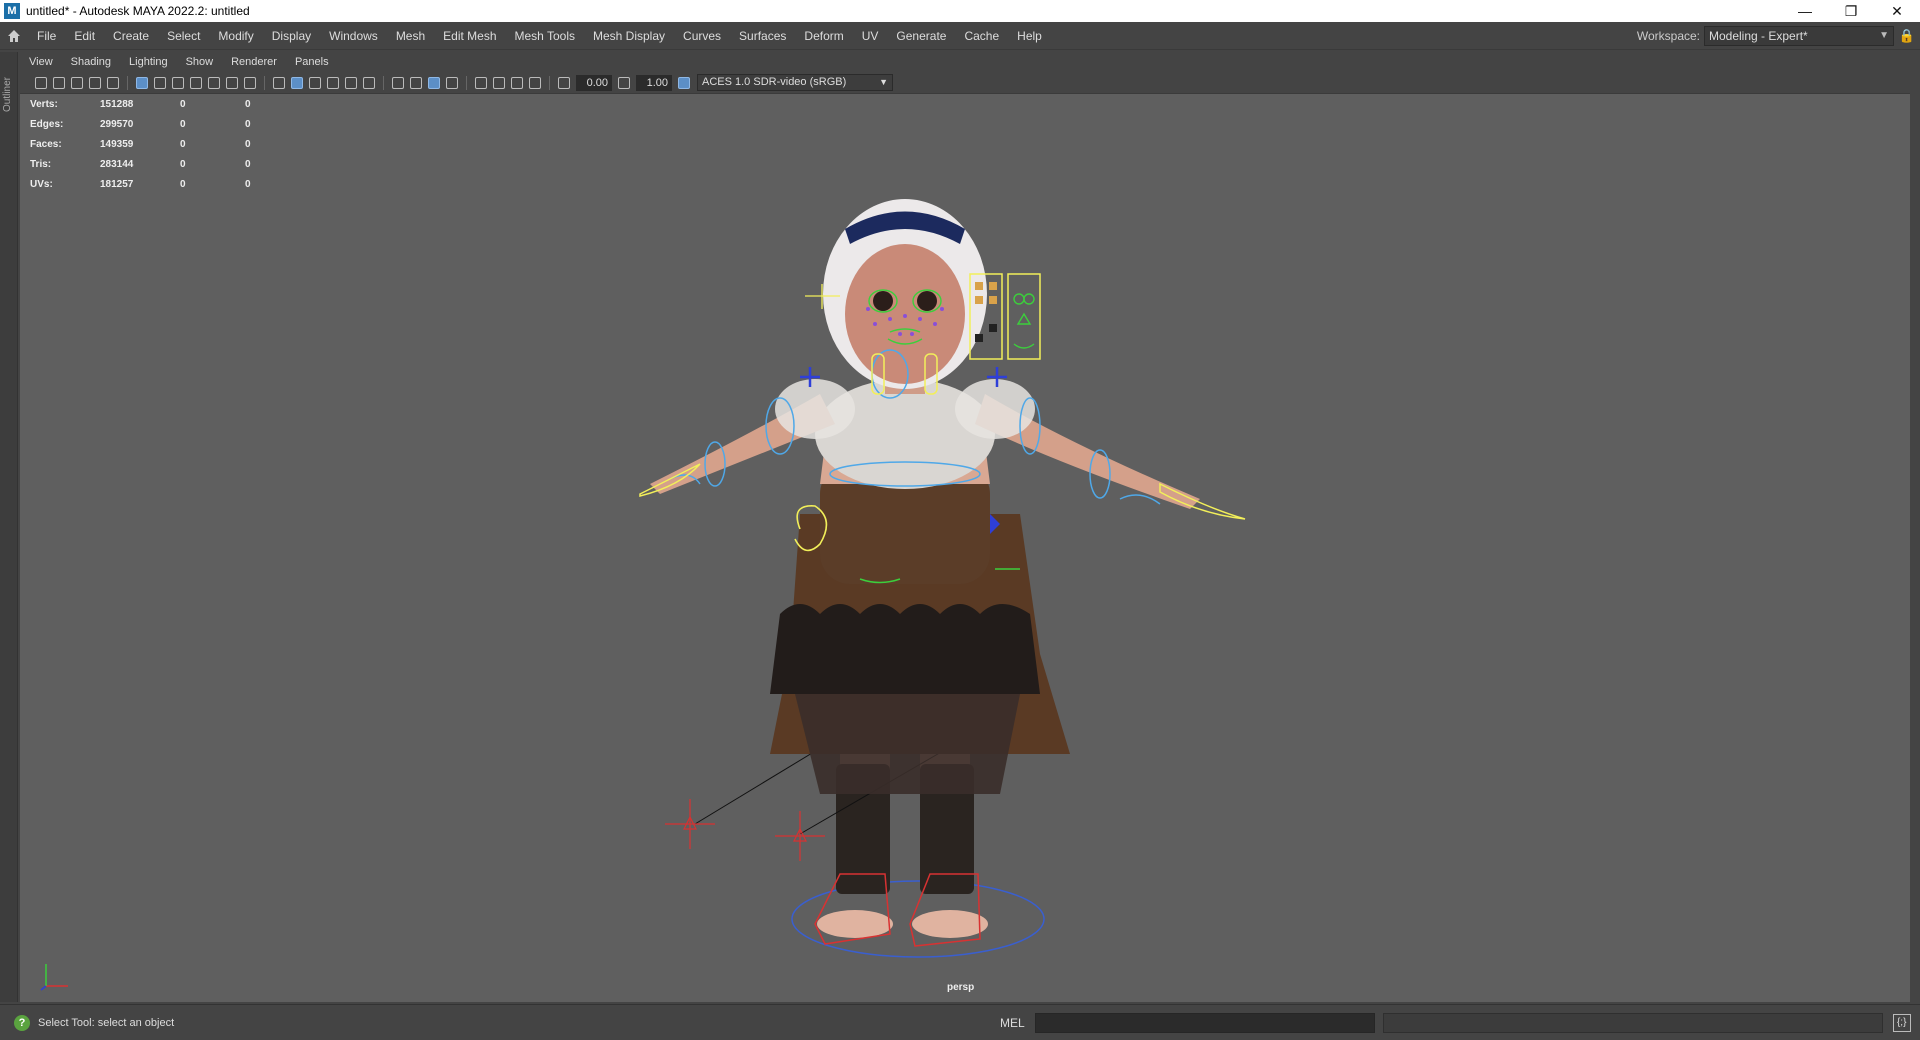 Image resolution: width=1920 pixels, height=1040 pixels. I want to click on field-chart-icon, so click(214, 82).